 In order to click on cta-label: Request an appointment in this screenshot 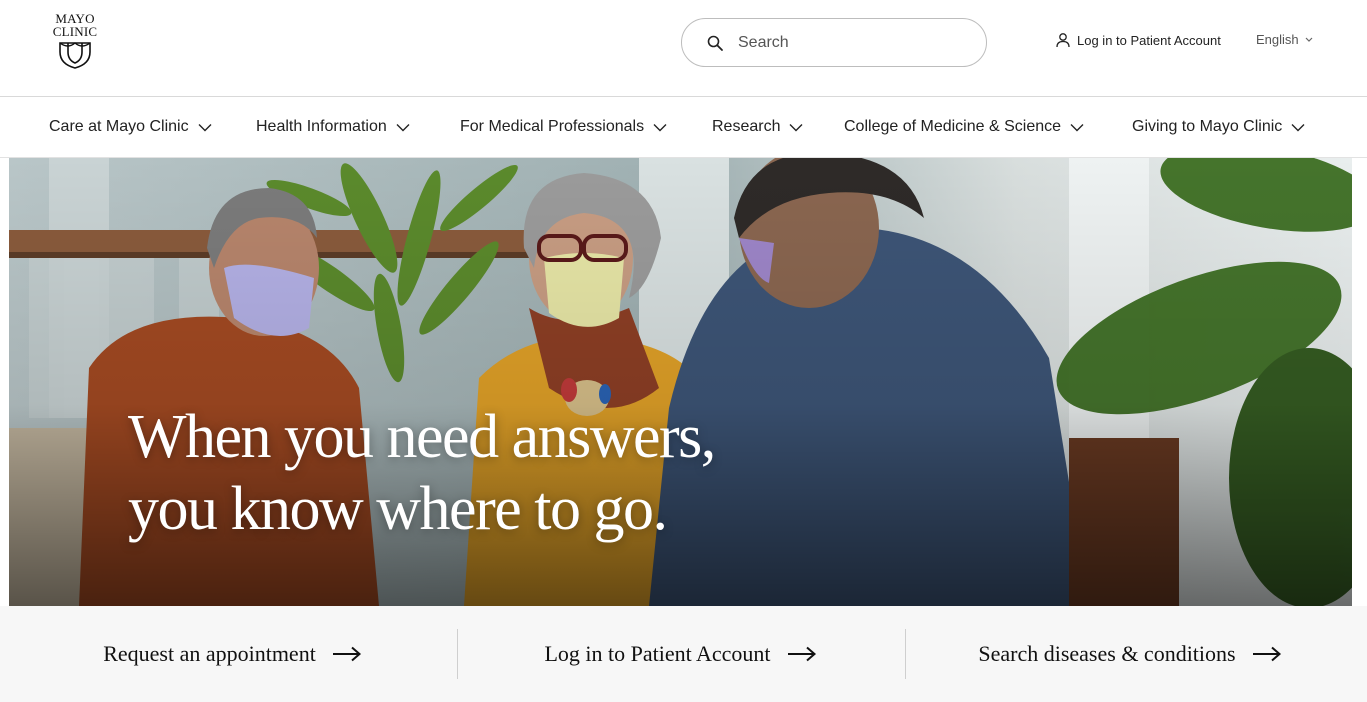, I will do `click(209, 653)`.